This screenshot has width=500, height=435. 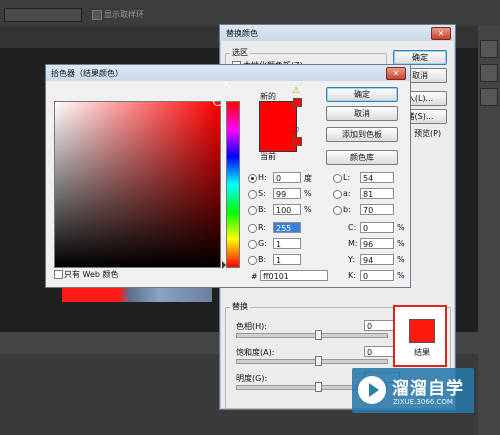 What do you see at coordinates (43, 15) in the screenshot?
I see `tool-preset-dropdown` at bounding box center [43, 15].